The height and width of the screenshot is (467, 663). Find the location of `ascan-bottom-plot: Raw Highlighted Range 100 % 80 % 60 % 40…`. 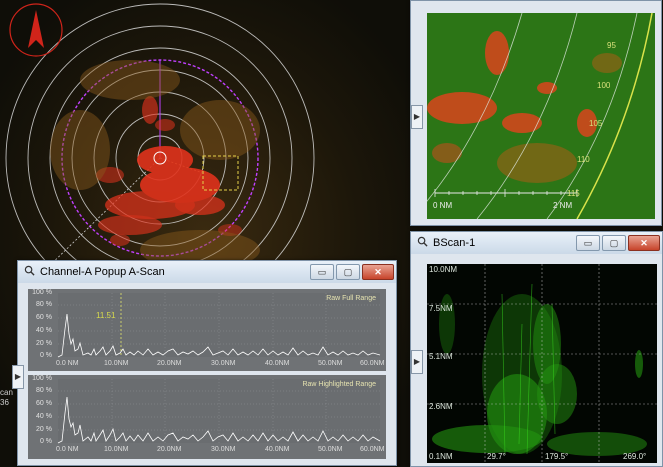

ascan-bottom-plot: Raw Highlighted Range 100 % 80 % 60 % 40… is located at coordinates (207, 417).